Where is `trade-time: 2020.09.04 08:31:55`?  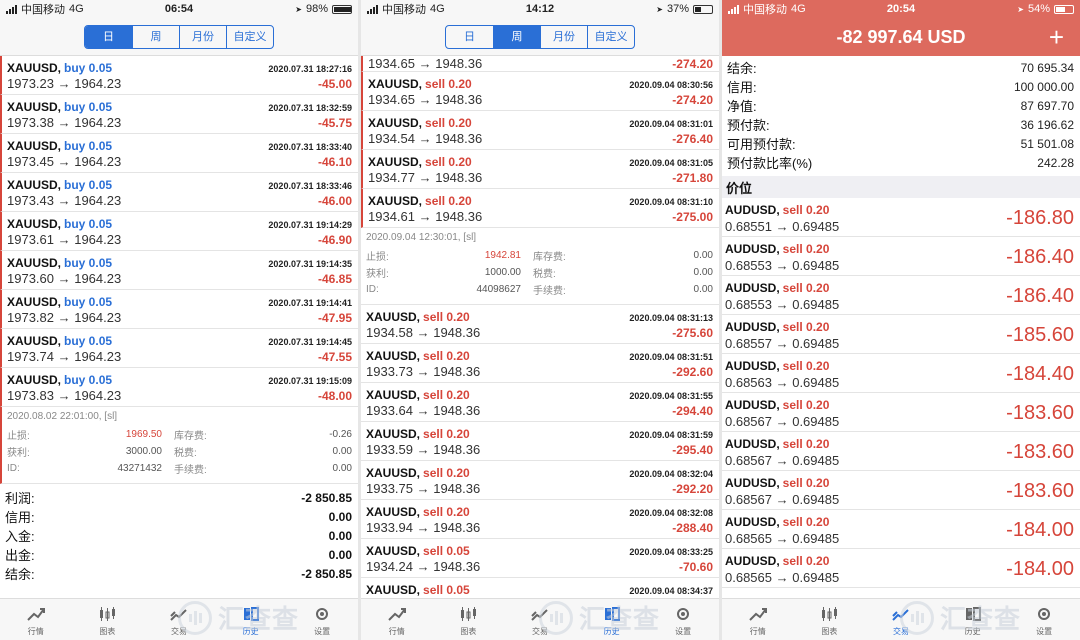 trade-time: 2020.09.04 08:31:55 is located at coordinates (671, 396).